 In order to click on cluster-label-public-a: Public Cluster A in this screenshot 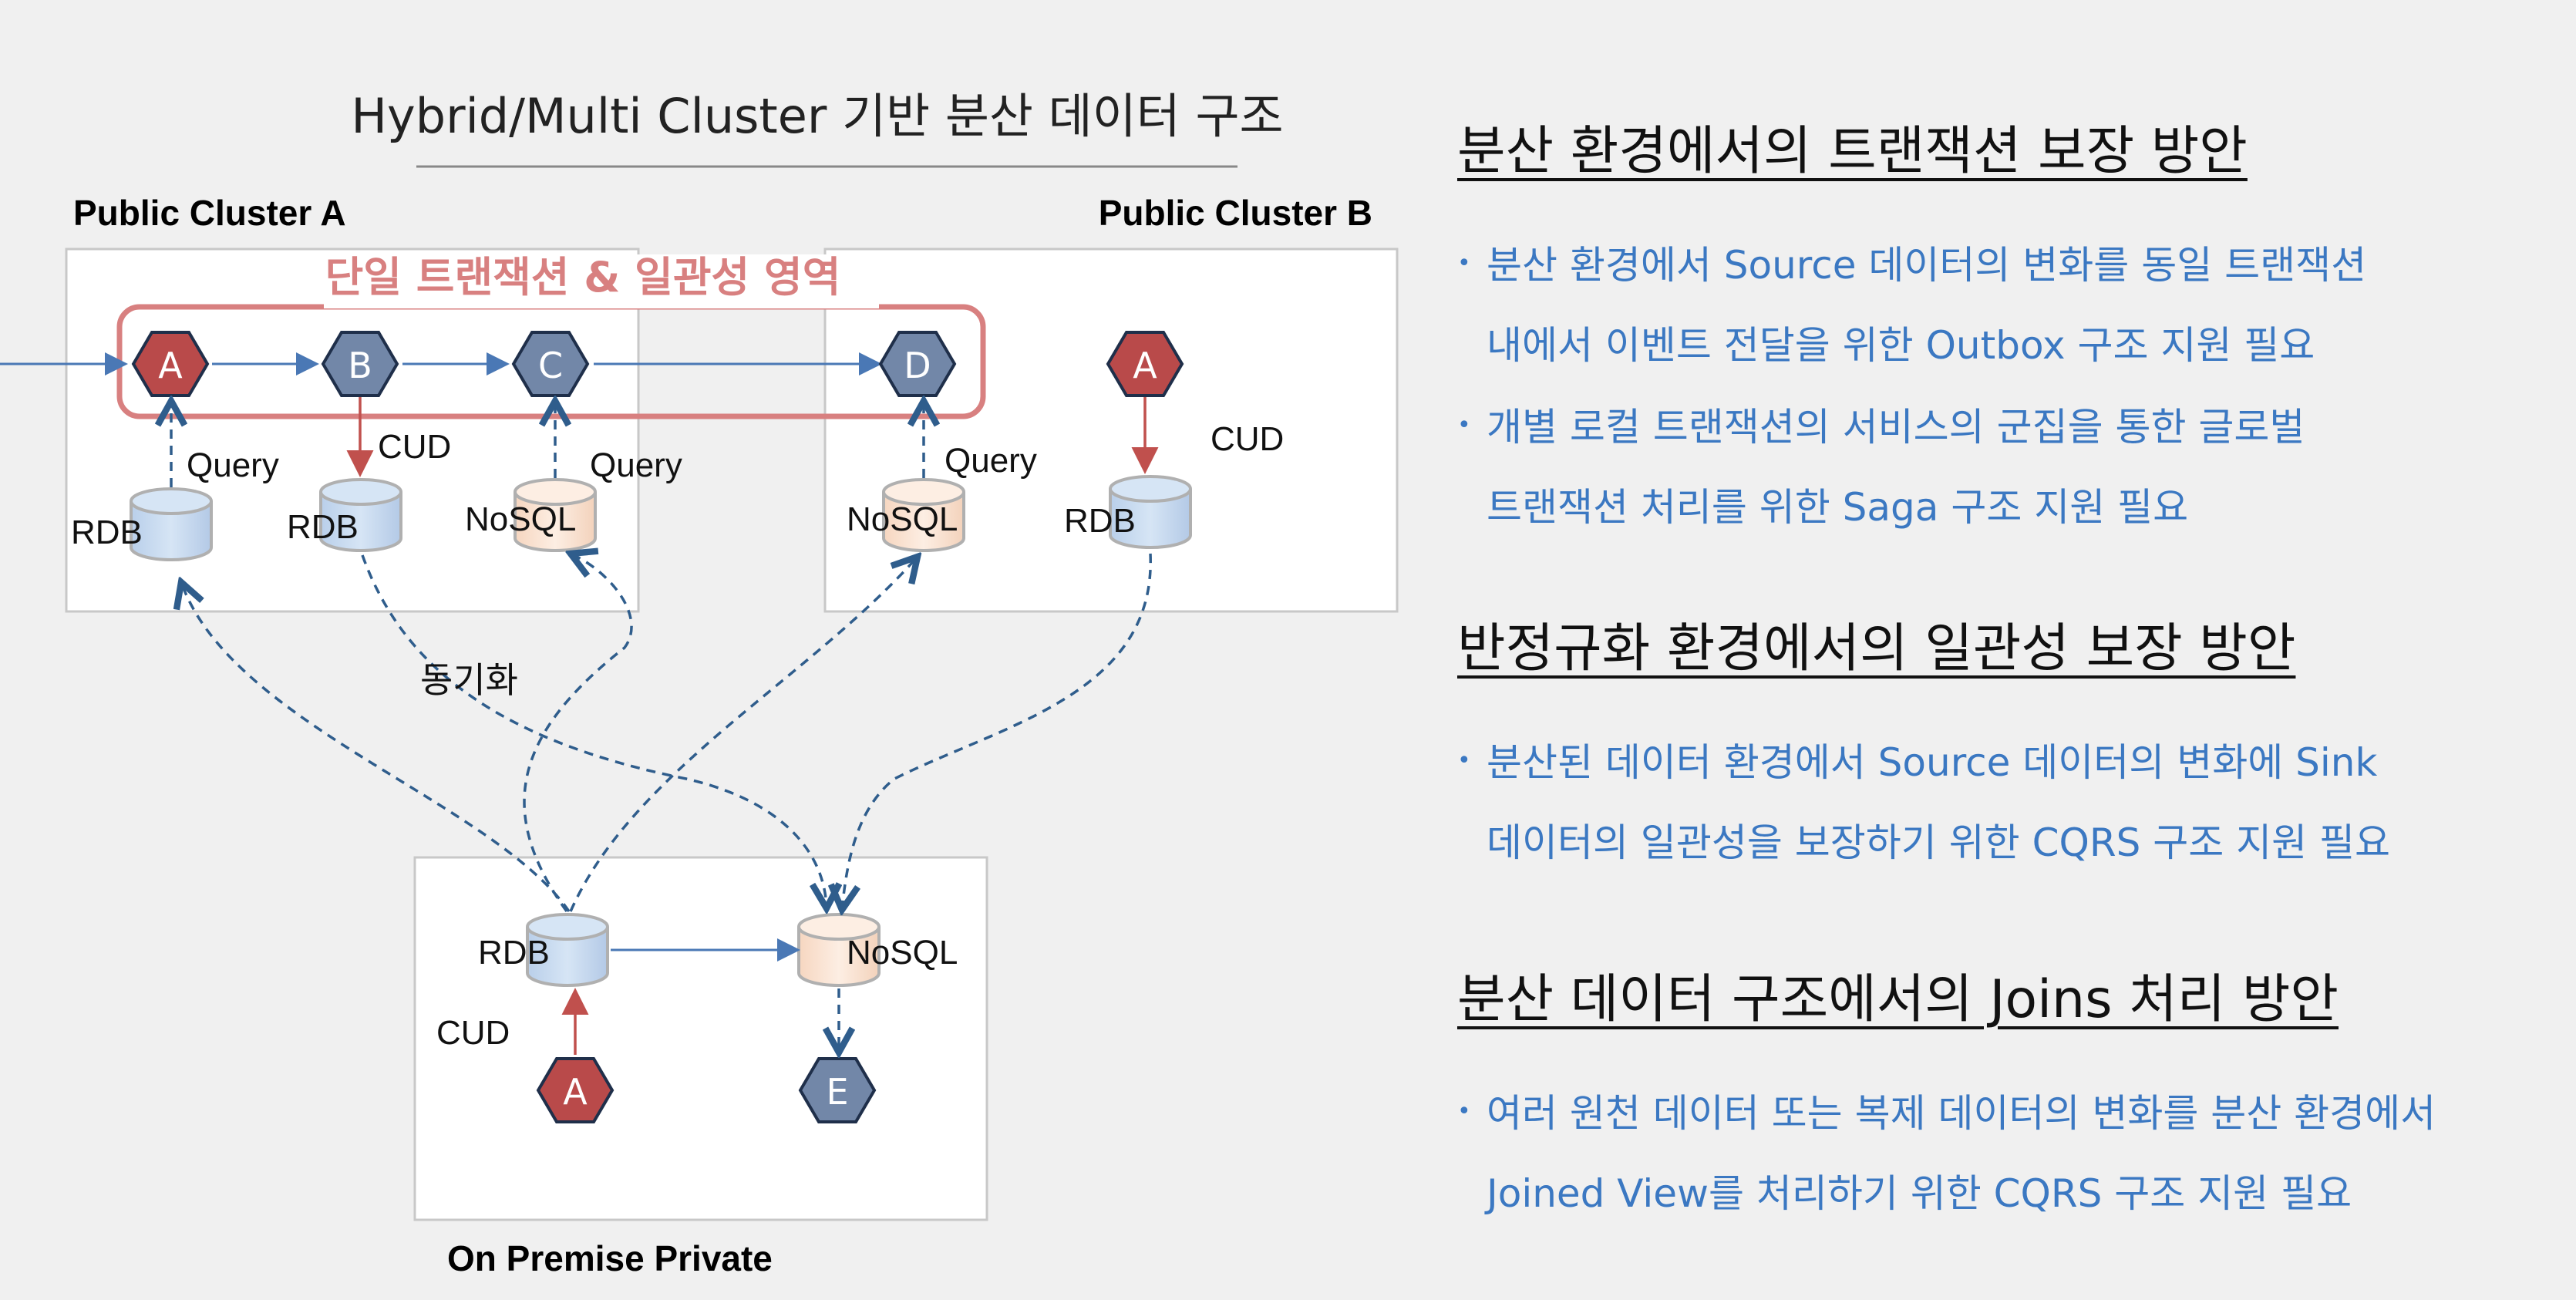, I will do `click(210, 213)`.